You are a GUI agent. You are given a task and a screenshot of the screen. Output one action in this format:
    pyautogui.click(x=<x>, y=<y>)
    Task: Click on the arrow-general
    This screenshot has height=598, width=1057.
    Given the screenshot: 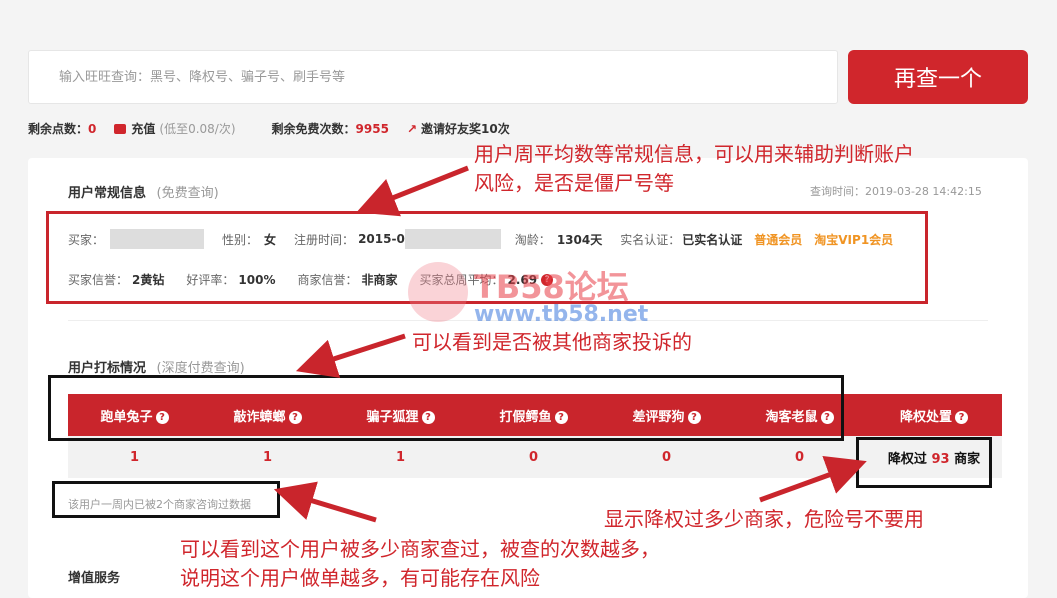 What is the action you would take?
    pyautogui.click(x=412, y=191)
    